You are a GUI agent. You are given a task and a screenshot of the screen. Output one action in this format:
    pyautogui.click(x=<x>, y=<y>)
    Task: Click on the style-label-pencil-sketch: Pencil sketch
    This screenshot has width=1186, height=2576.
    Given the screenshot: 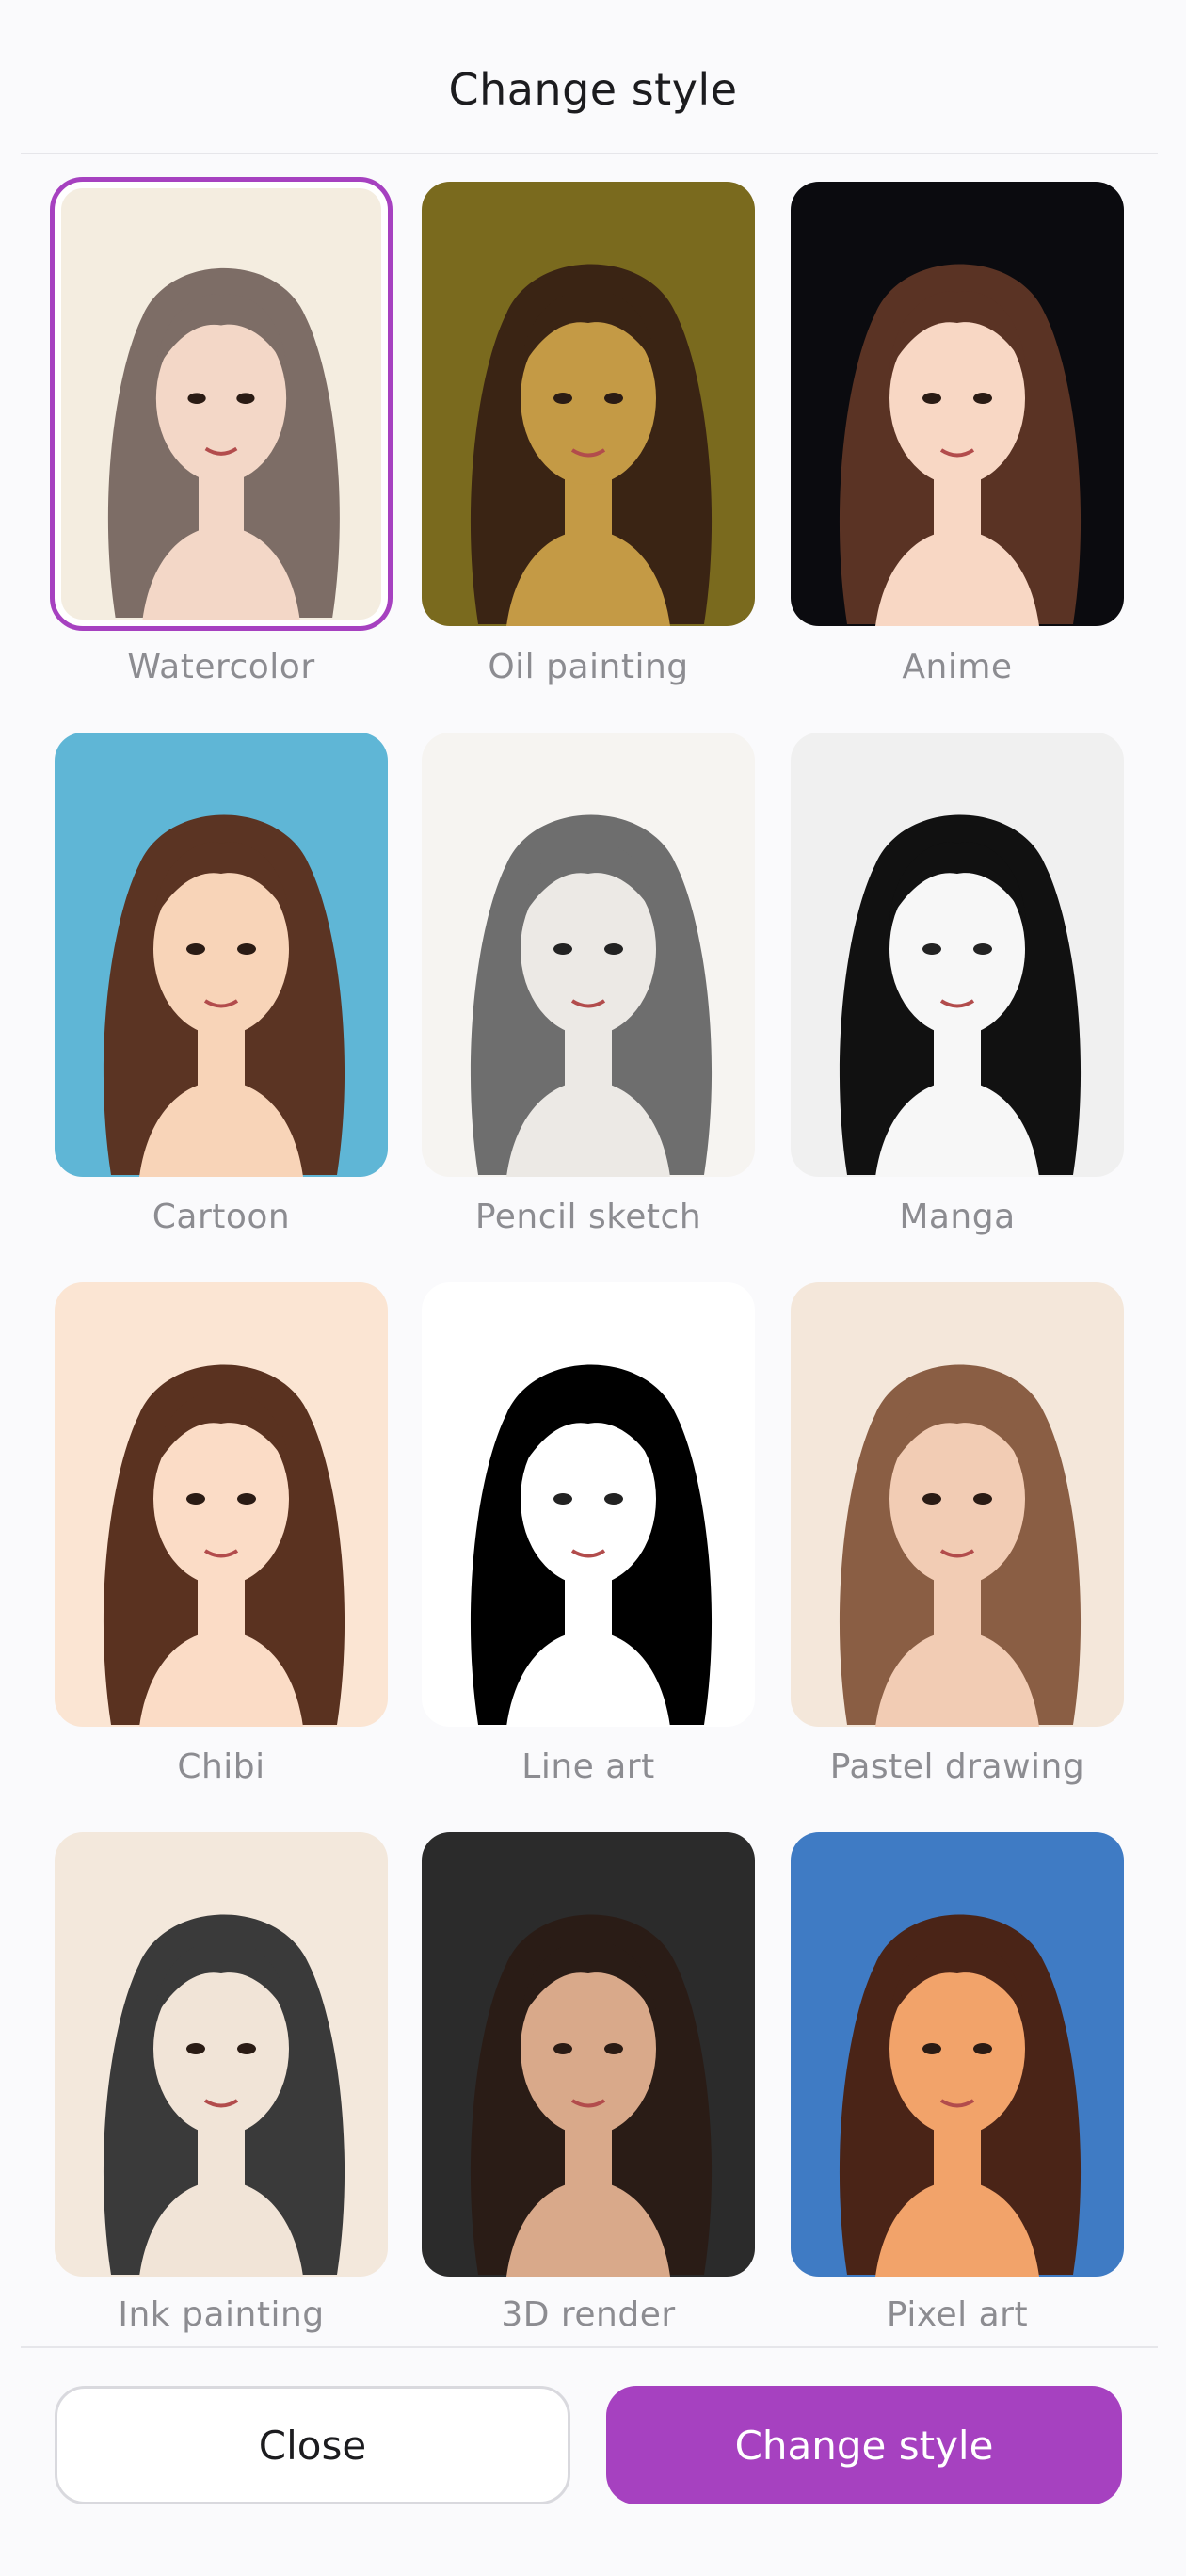 What is the action you would take?
    pyautogui.click(x=588, y=1217)
    